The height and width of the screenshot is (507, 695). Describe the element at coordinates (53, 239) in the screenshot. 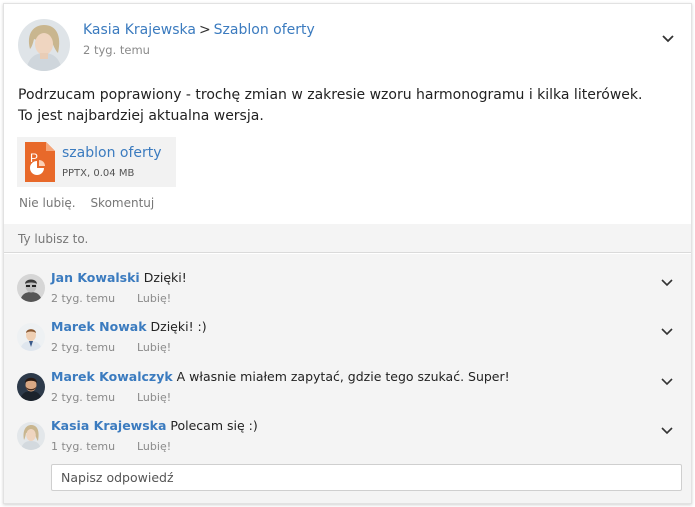

I see `likes-text: Ty lubisz to.` at that location.